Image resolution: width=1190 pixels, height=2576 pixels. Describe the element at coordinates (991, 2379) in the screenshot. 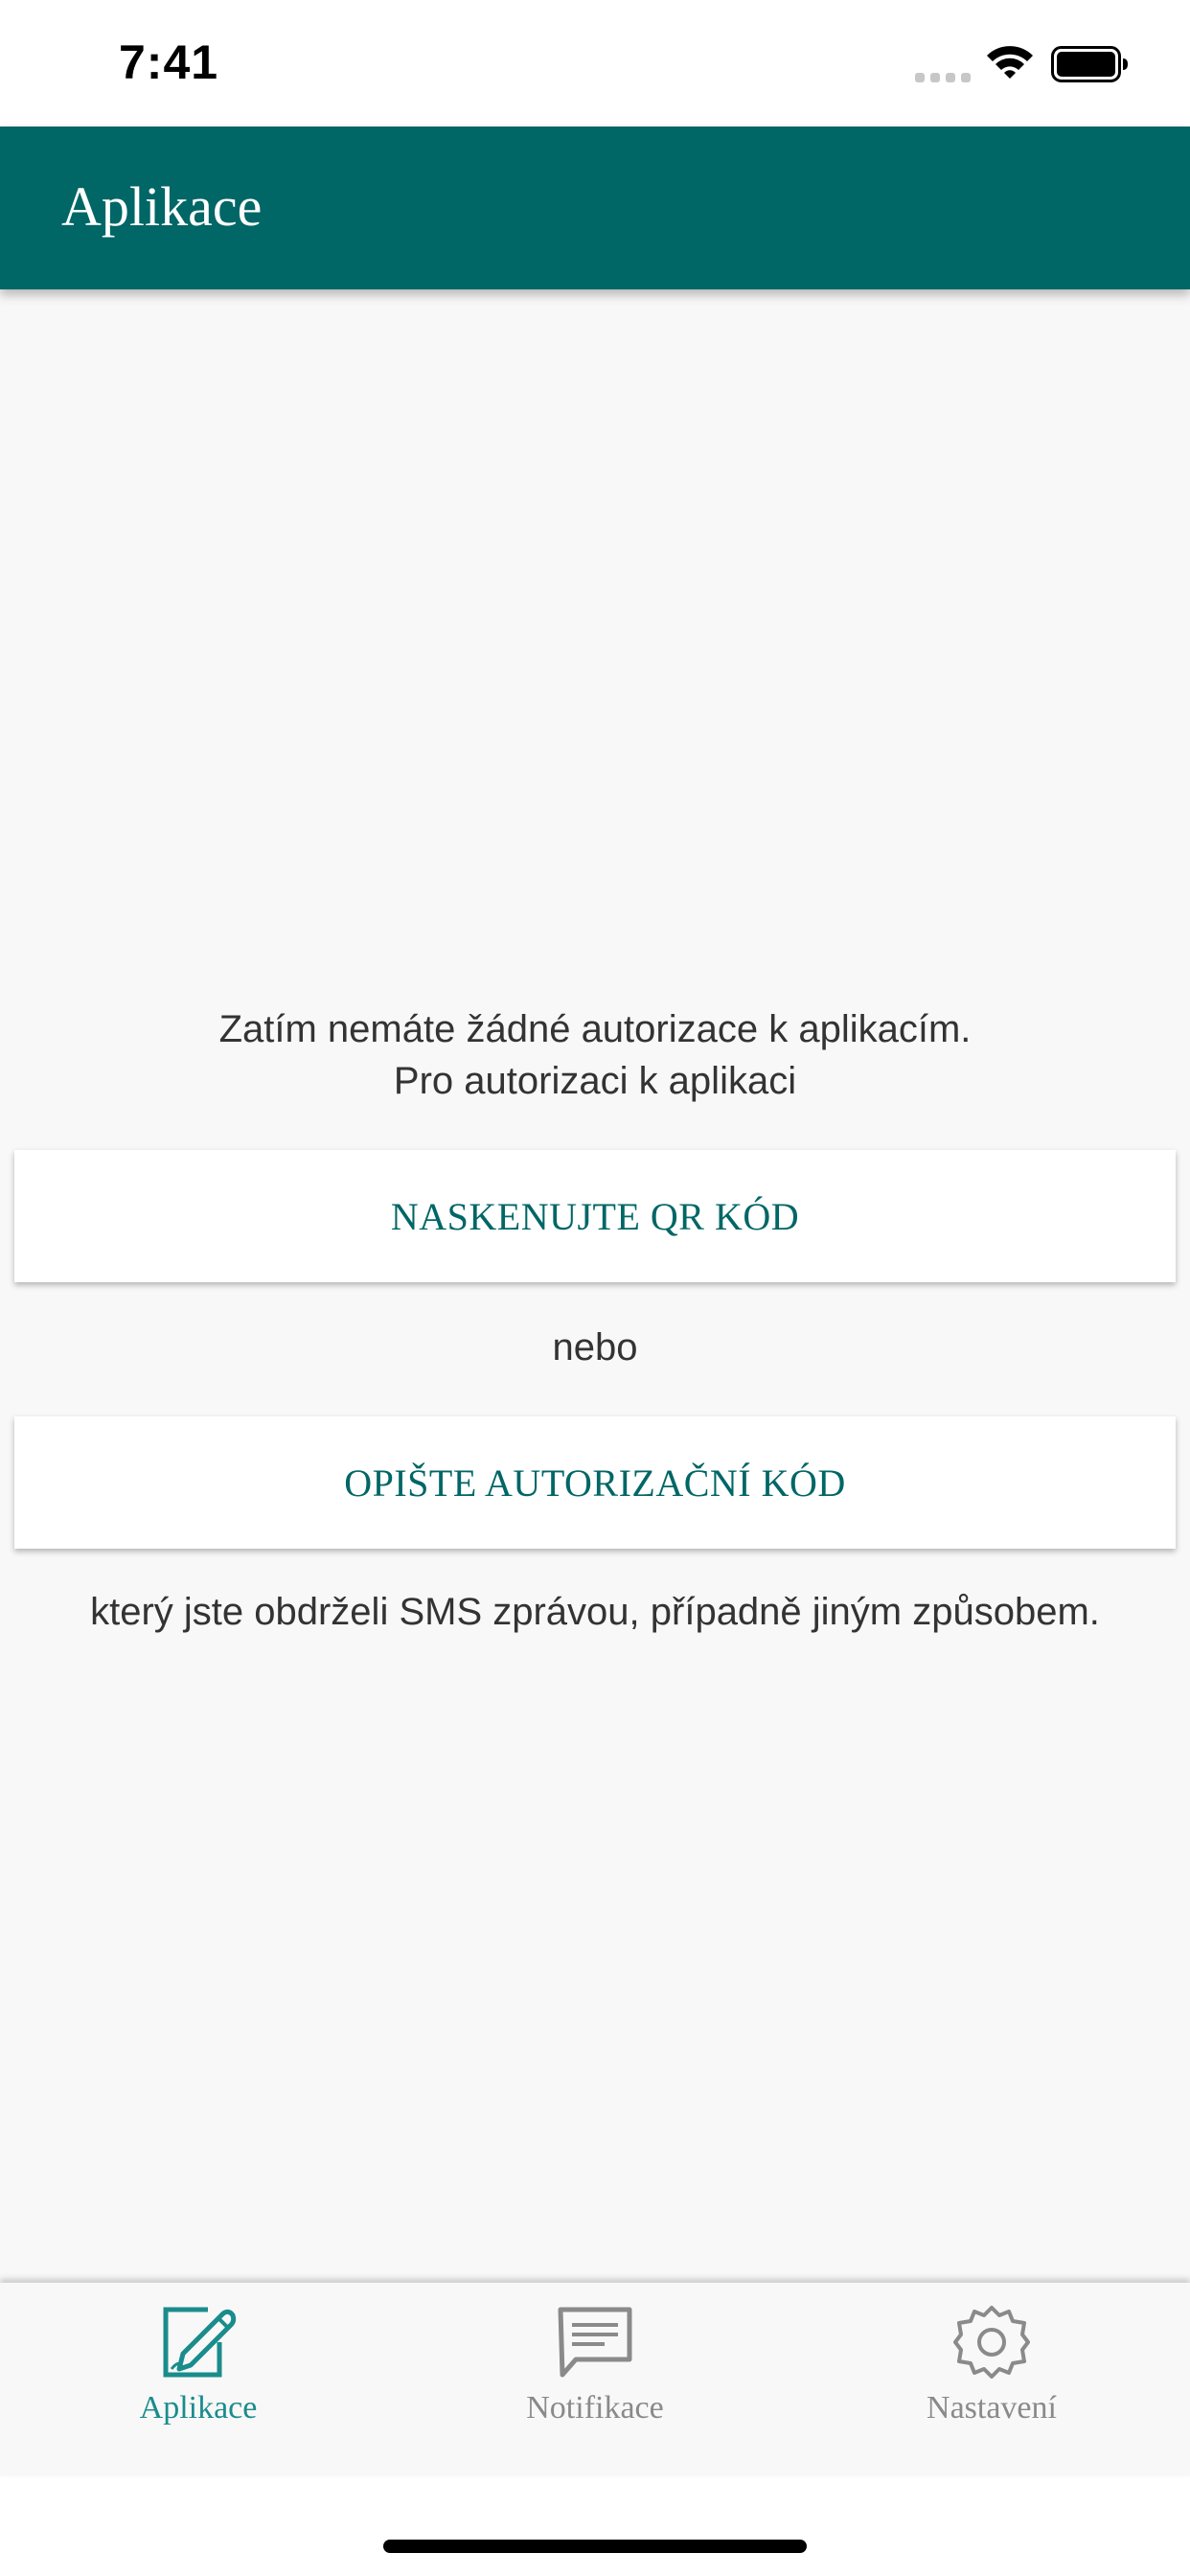

I see `tab-nastaveni: Nastavení` at that location.